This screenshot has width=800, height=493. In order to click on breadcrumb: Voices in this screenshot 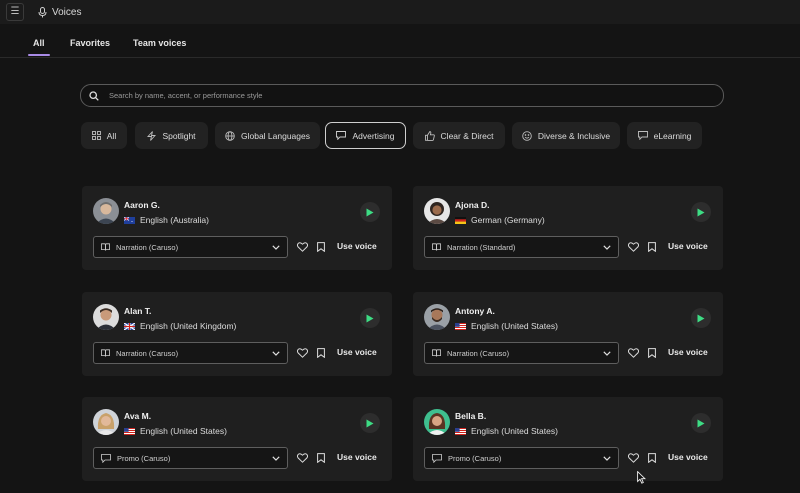, I will do `click(60, 12)`.